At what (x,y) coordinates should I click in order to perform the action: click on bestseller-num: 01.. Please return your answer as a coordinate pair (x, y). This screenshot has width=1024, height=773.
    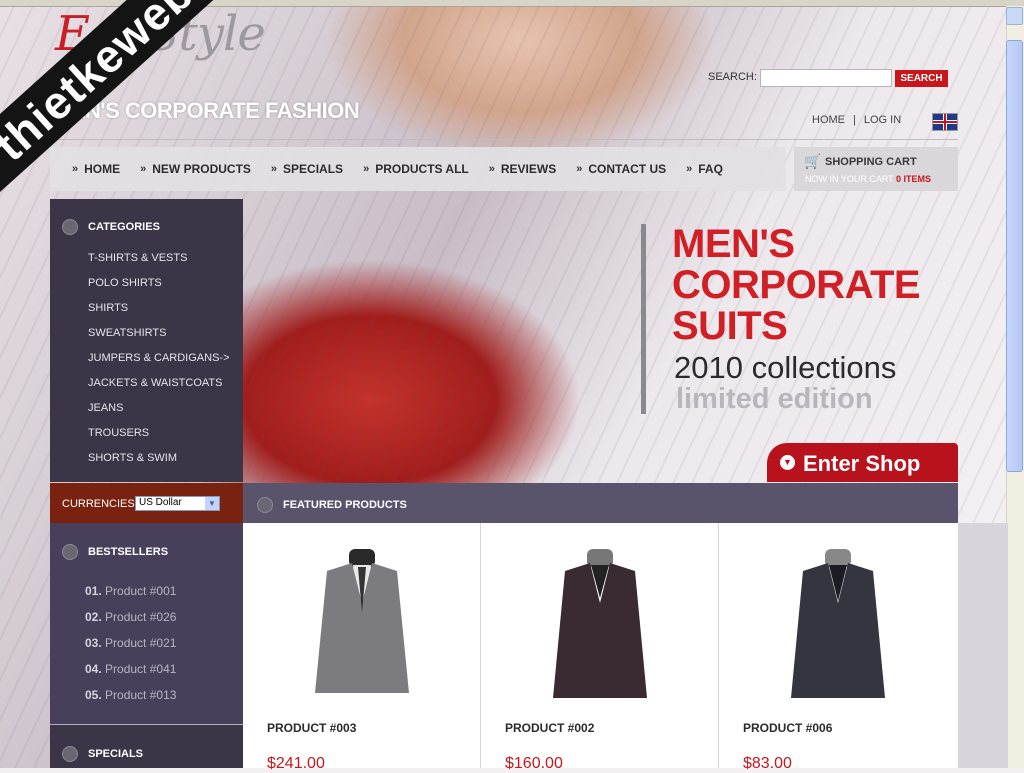
    Looking at the image, I should click on (93, 591).